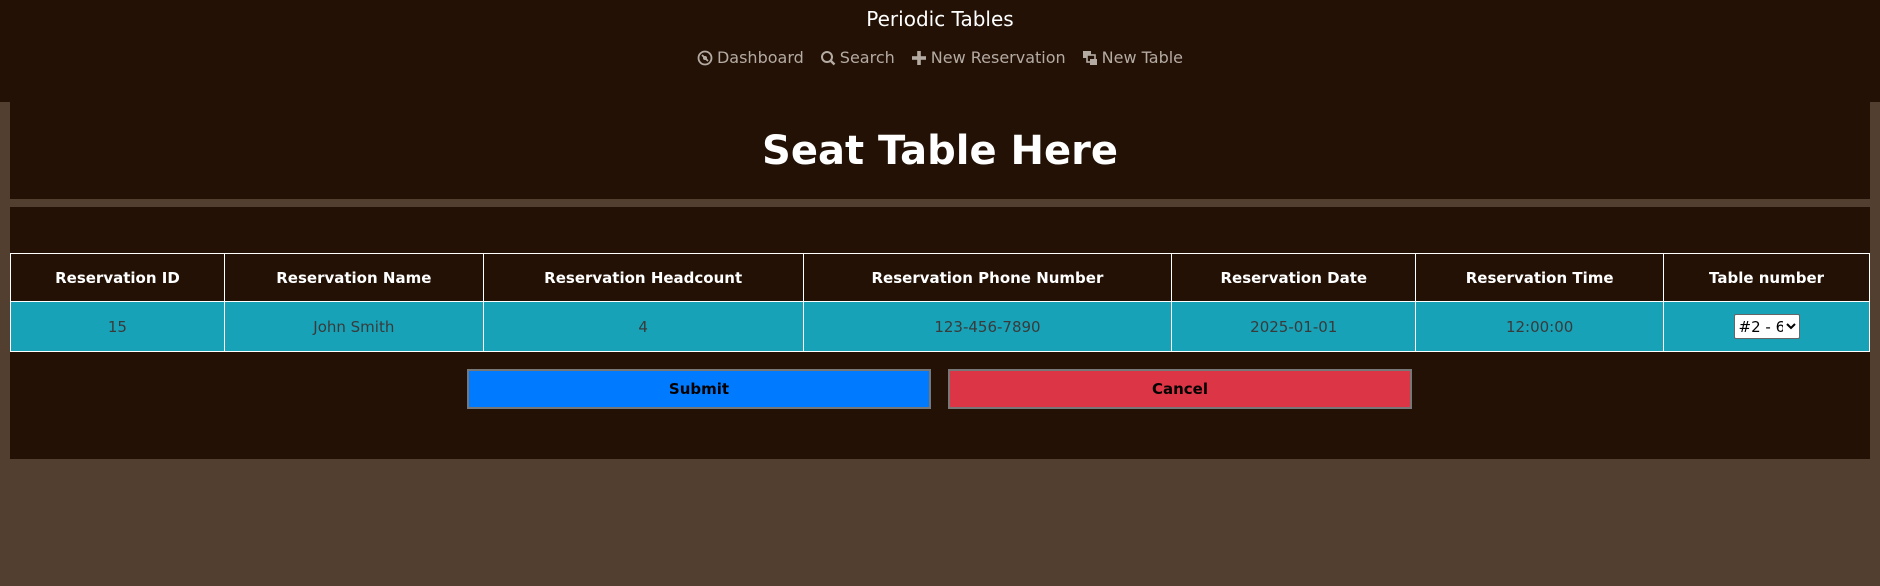  I want to click on cancel-button: Cancel, so click(1180, 389).